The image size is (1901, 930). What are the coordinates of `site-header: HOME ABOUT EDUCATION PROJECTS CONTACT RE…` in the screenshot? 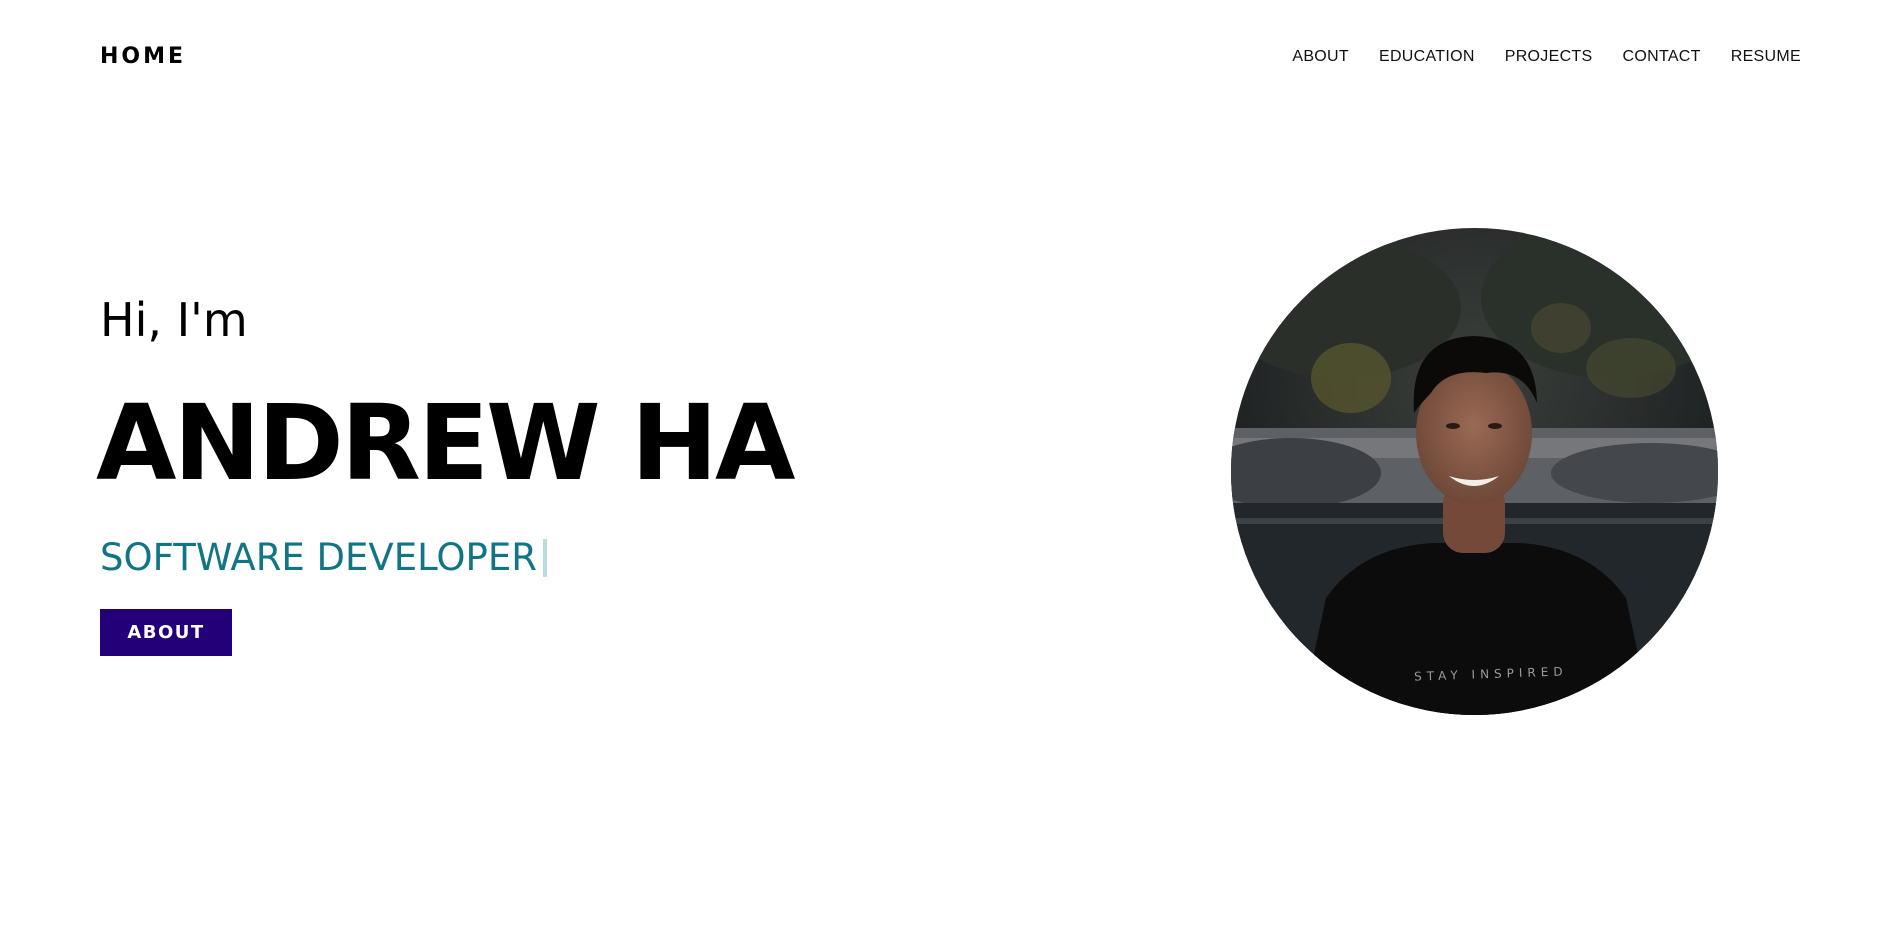 It's located at (950, 57).